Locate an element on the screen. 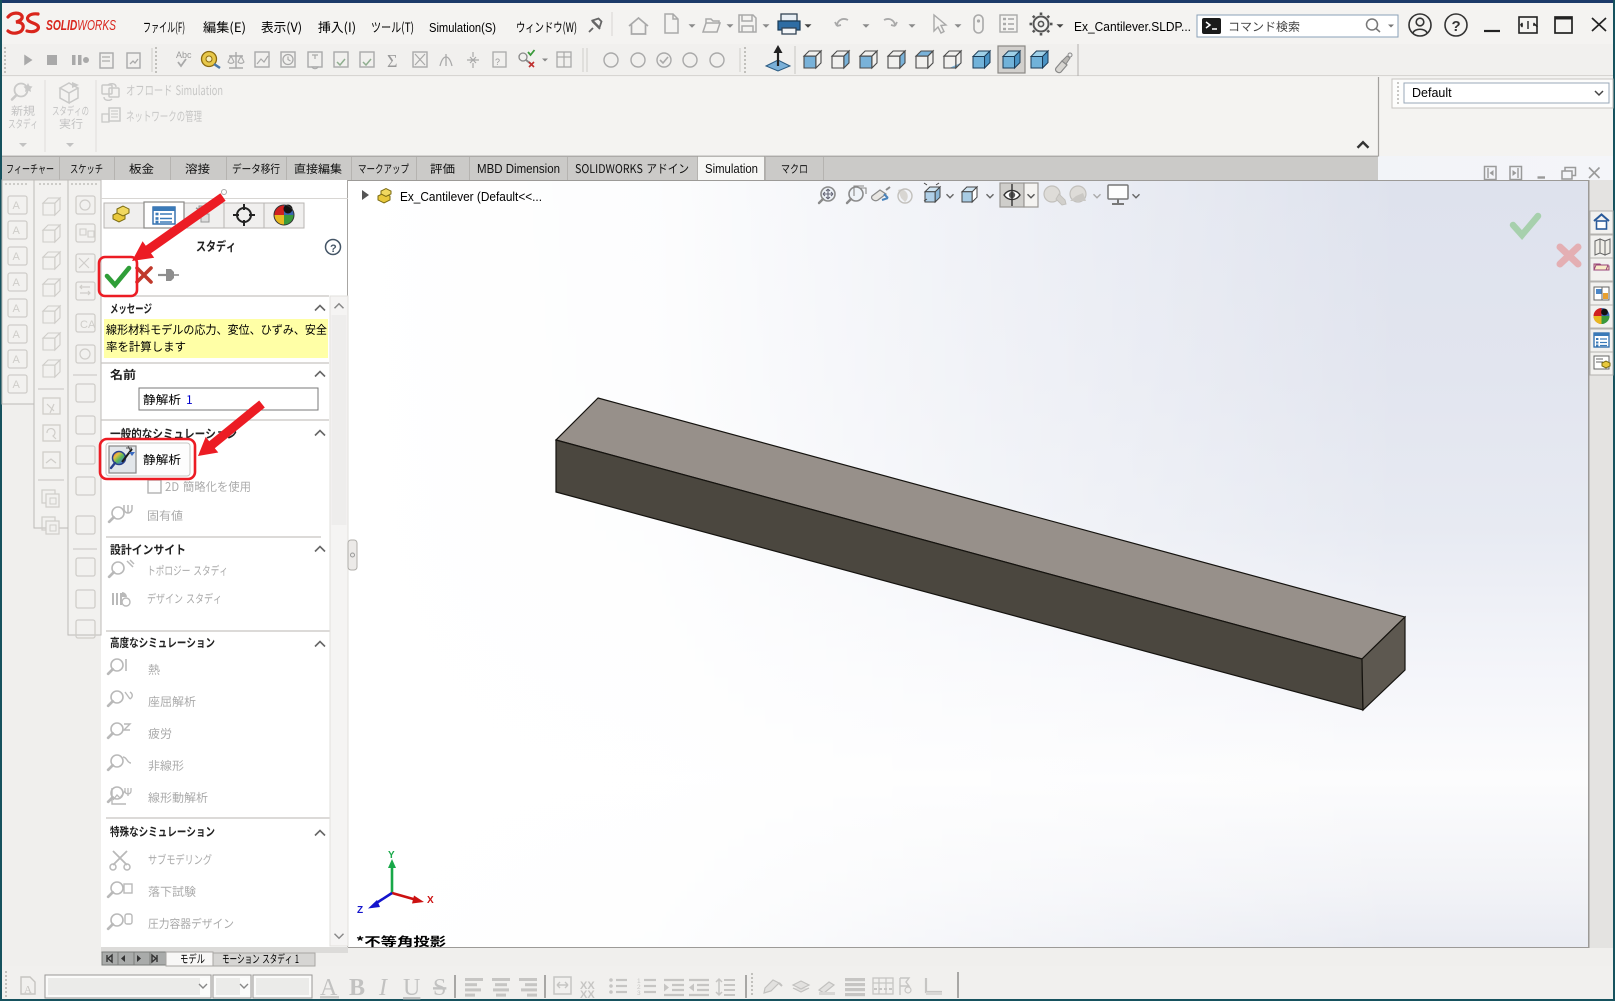 The width and height of the screenshot is (1615, 1001). svg-text: S is located at coordinates (439, 988).